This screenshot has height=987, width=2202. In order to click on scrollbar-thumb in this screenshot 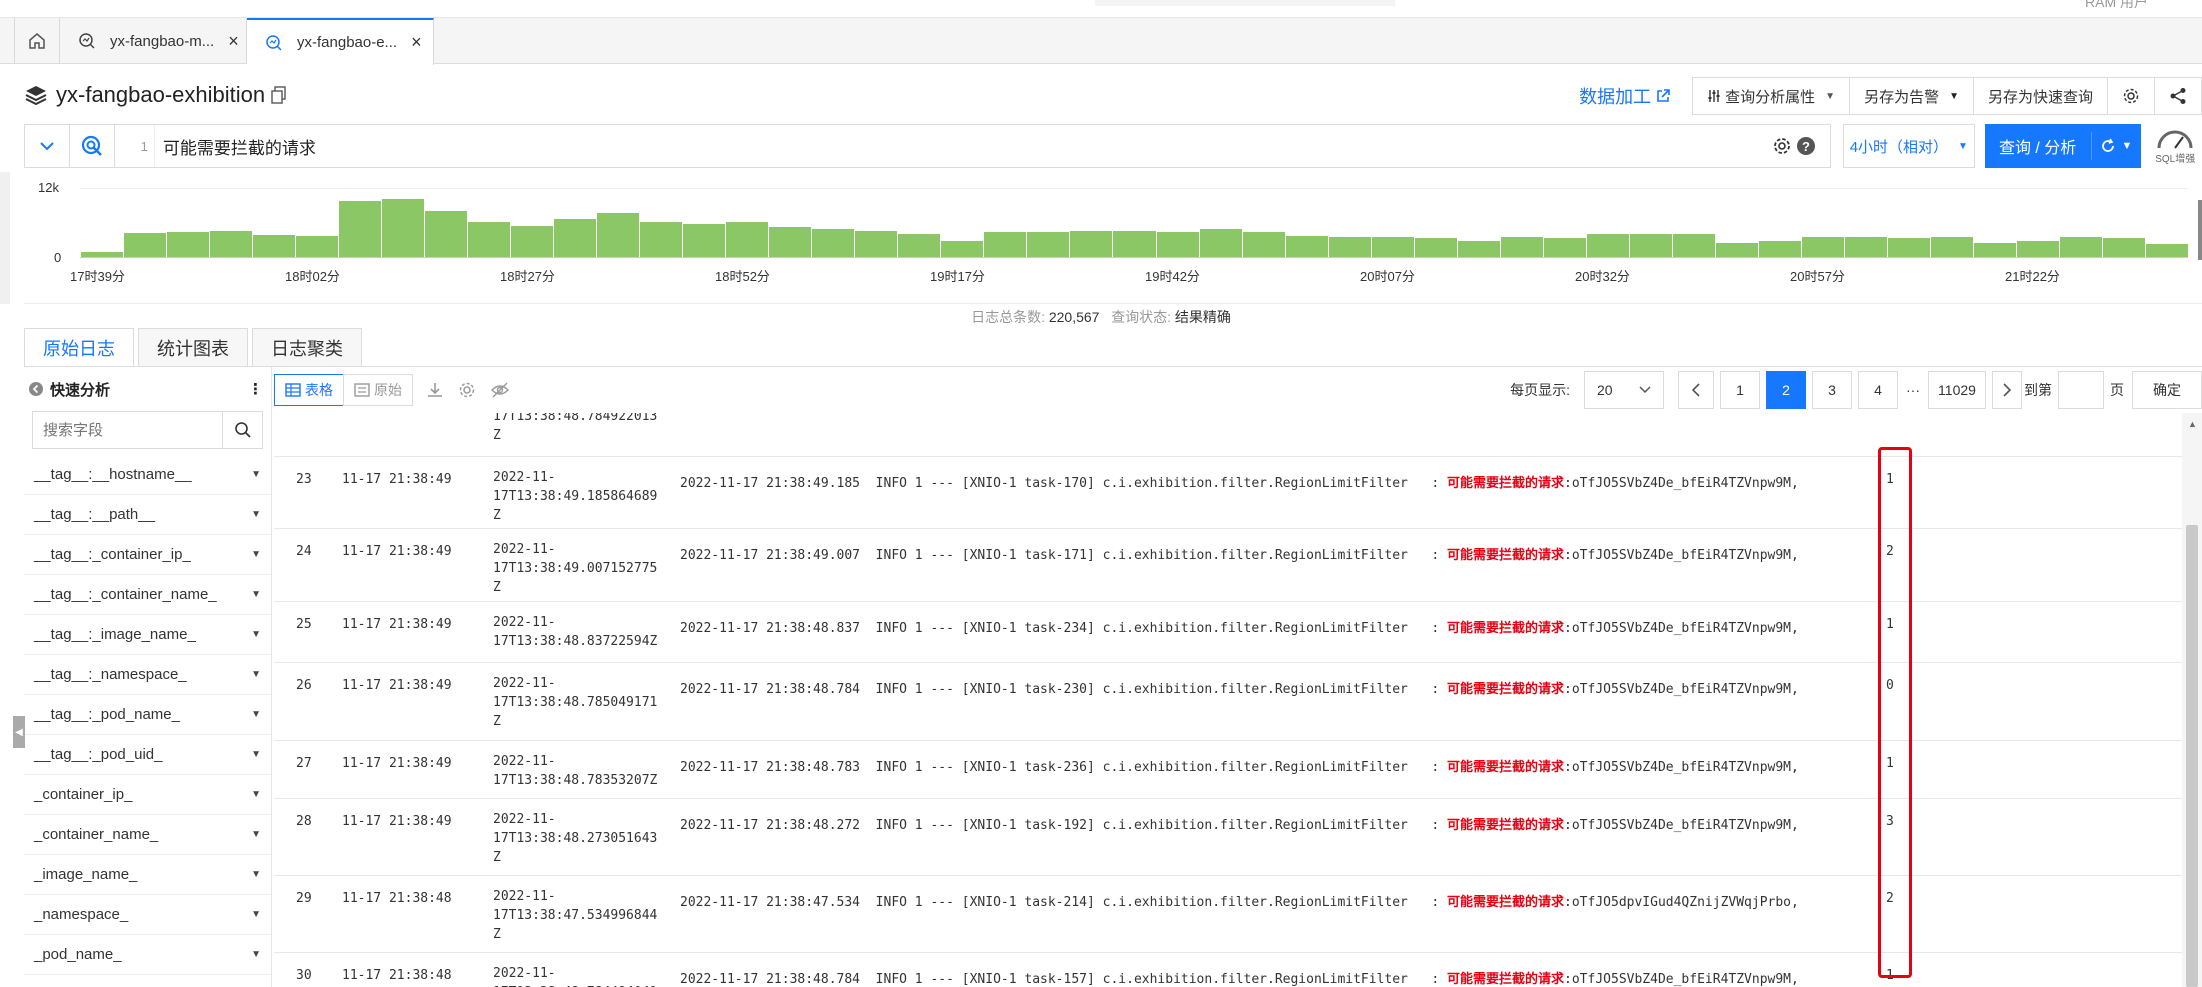, I will do `click(2192, 756)`.